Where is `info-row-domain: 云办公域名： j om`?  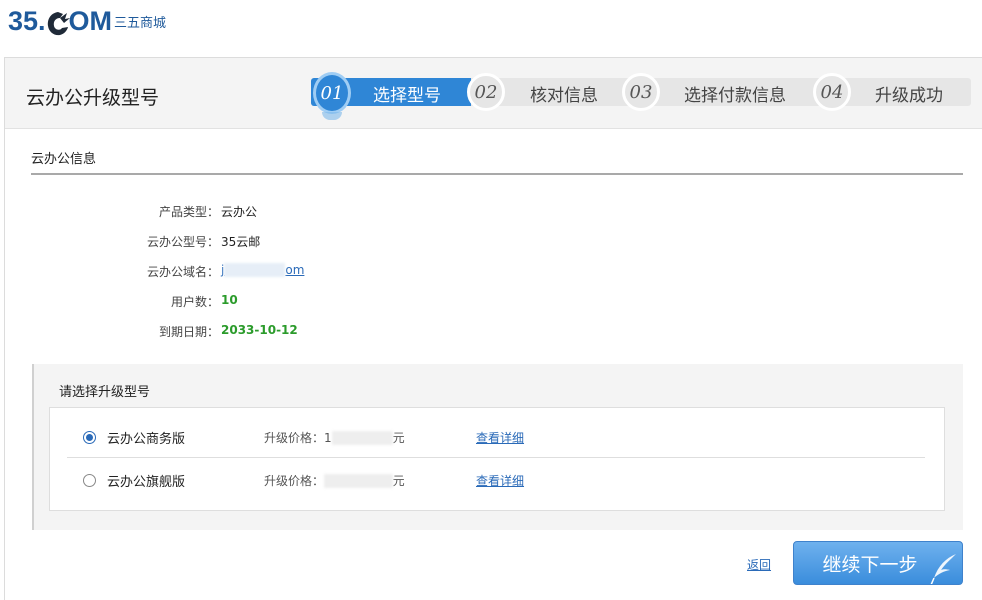 info-row-domain: 云办公域名： j om is located at coordinates (205, 273).